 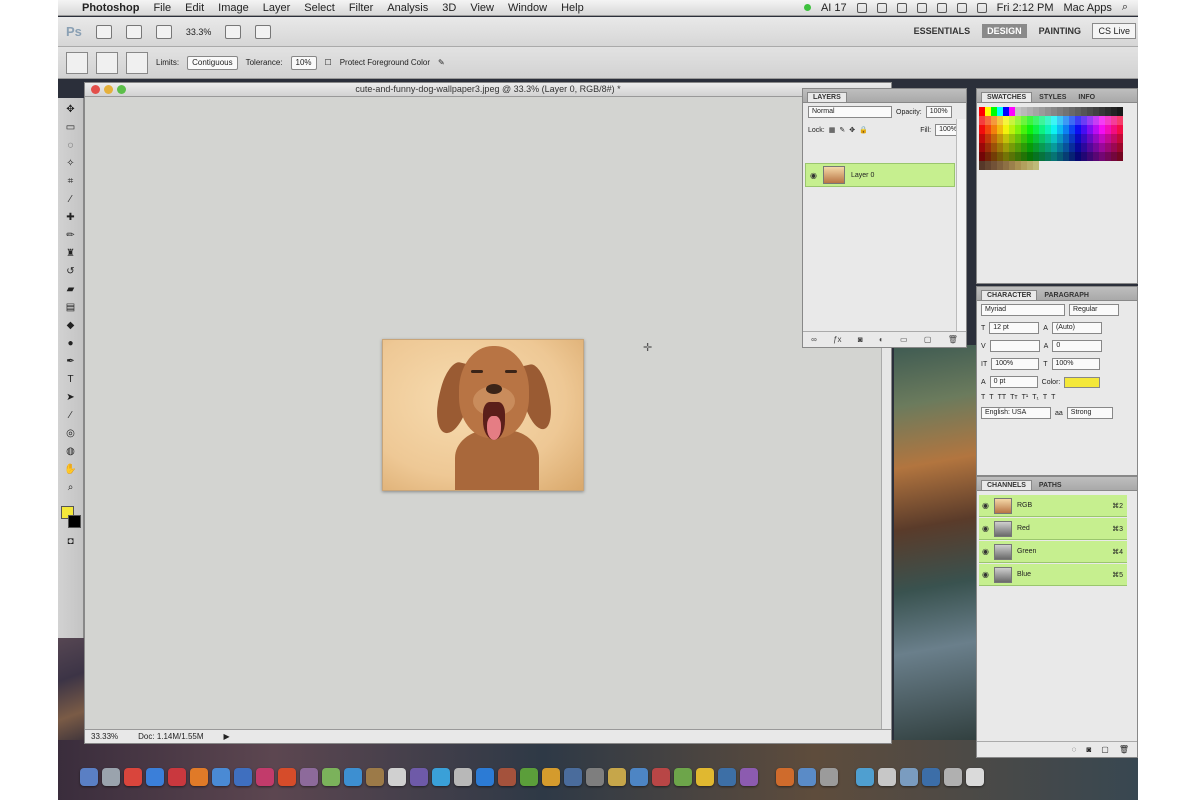 I want to click on opacity-input: 100%, so click(x=938, y=112).